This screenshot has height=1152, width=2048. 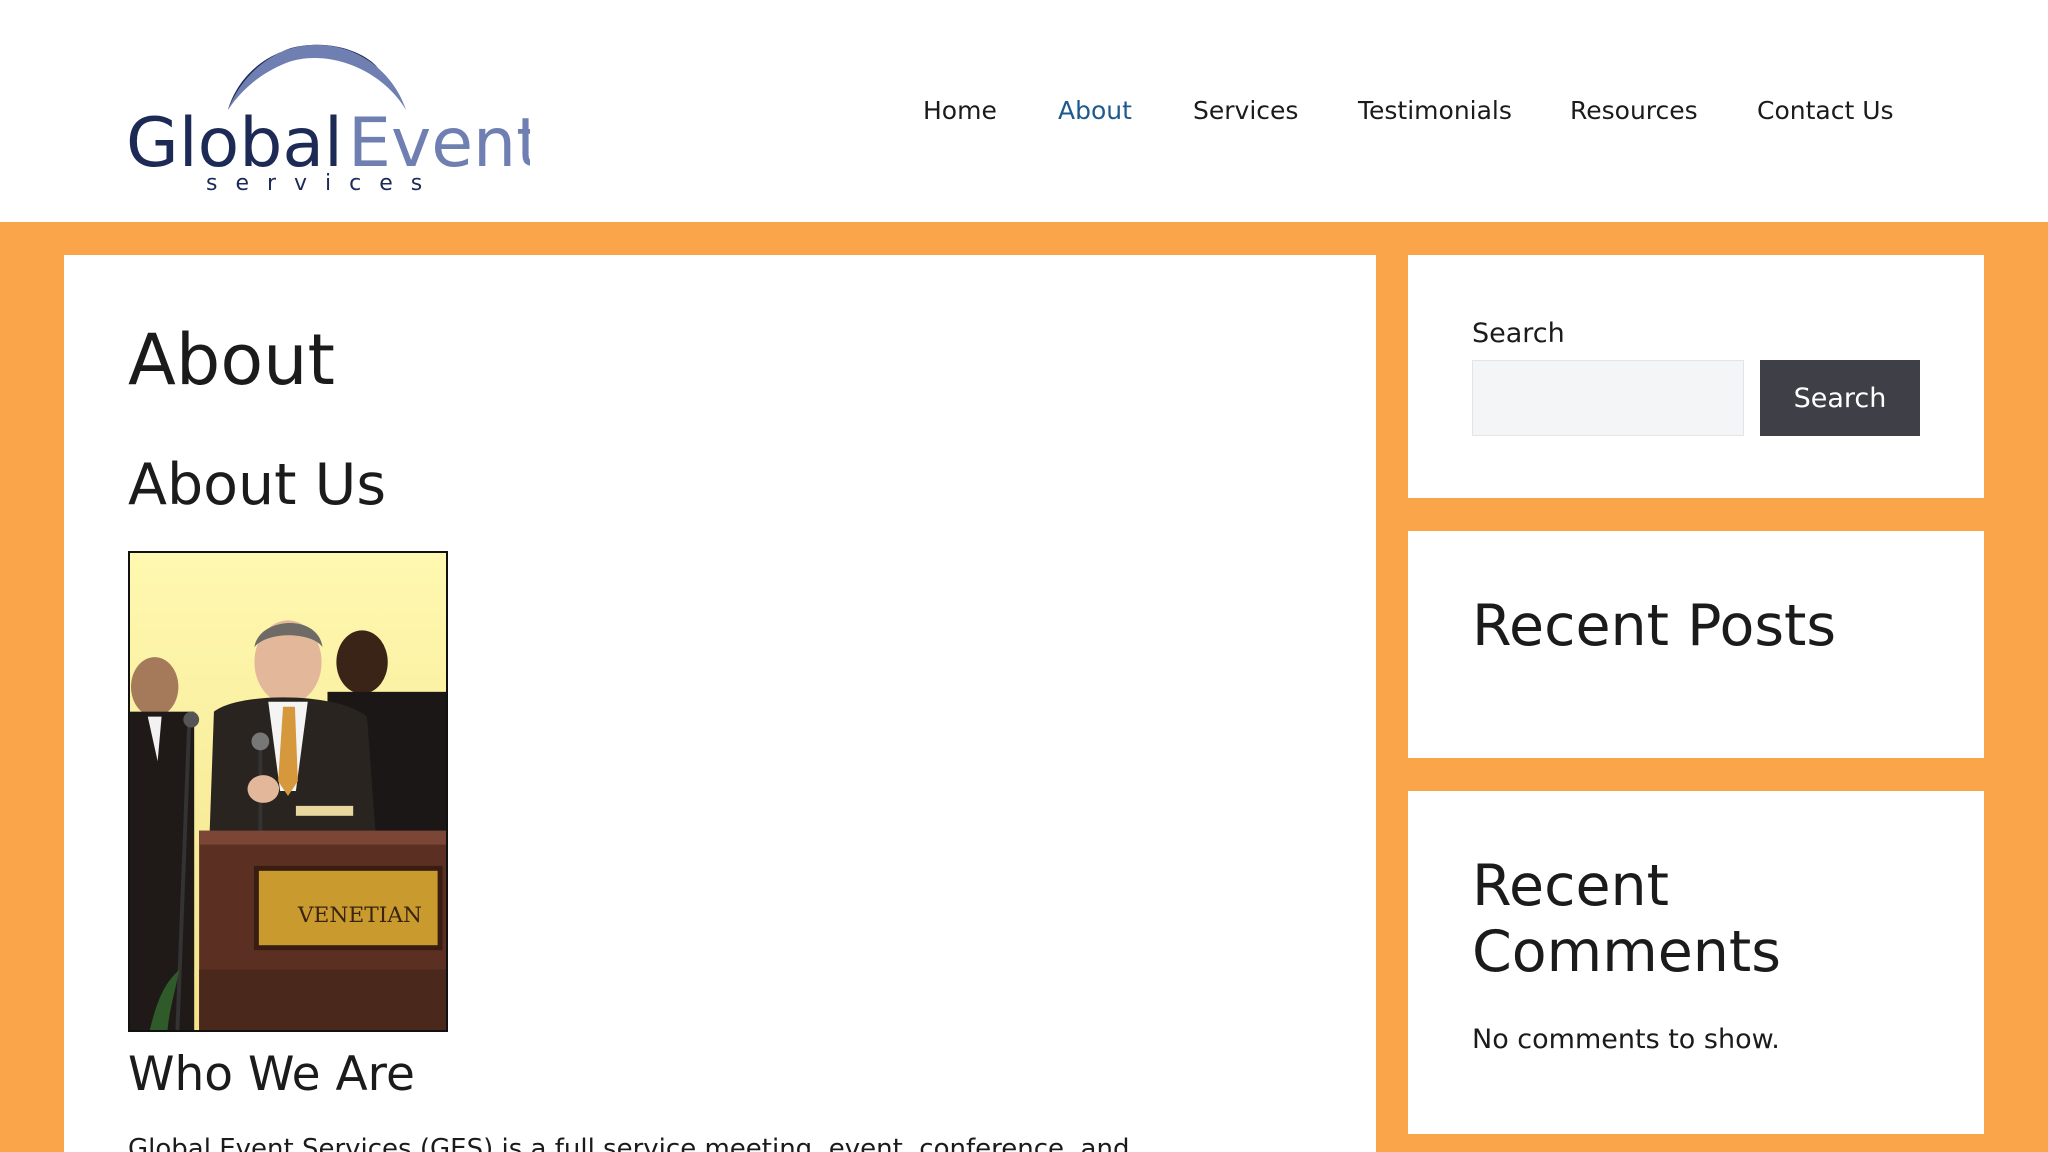 What do you see at coordinates (271, 1074) in the screenshot?
I see `subsection-title-who-we-are: Who We Are` at bounding box center [271, 1074].